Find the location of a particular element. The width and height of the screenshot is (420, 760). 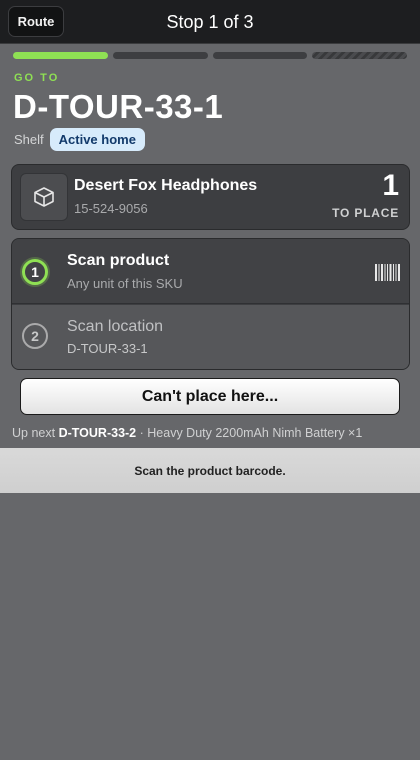

go-to-label: GO TO is located at coordinates (37, 78).